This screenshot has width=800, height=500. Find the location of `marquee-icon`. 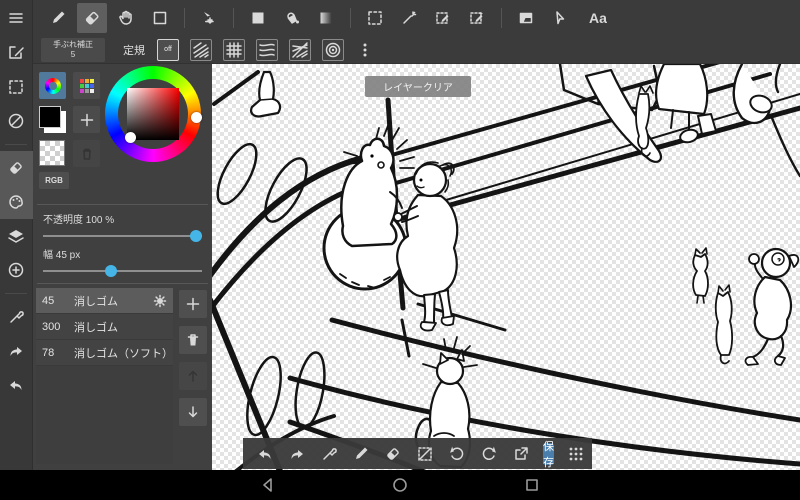

marquee-icon is located at coordinates (375, 18).